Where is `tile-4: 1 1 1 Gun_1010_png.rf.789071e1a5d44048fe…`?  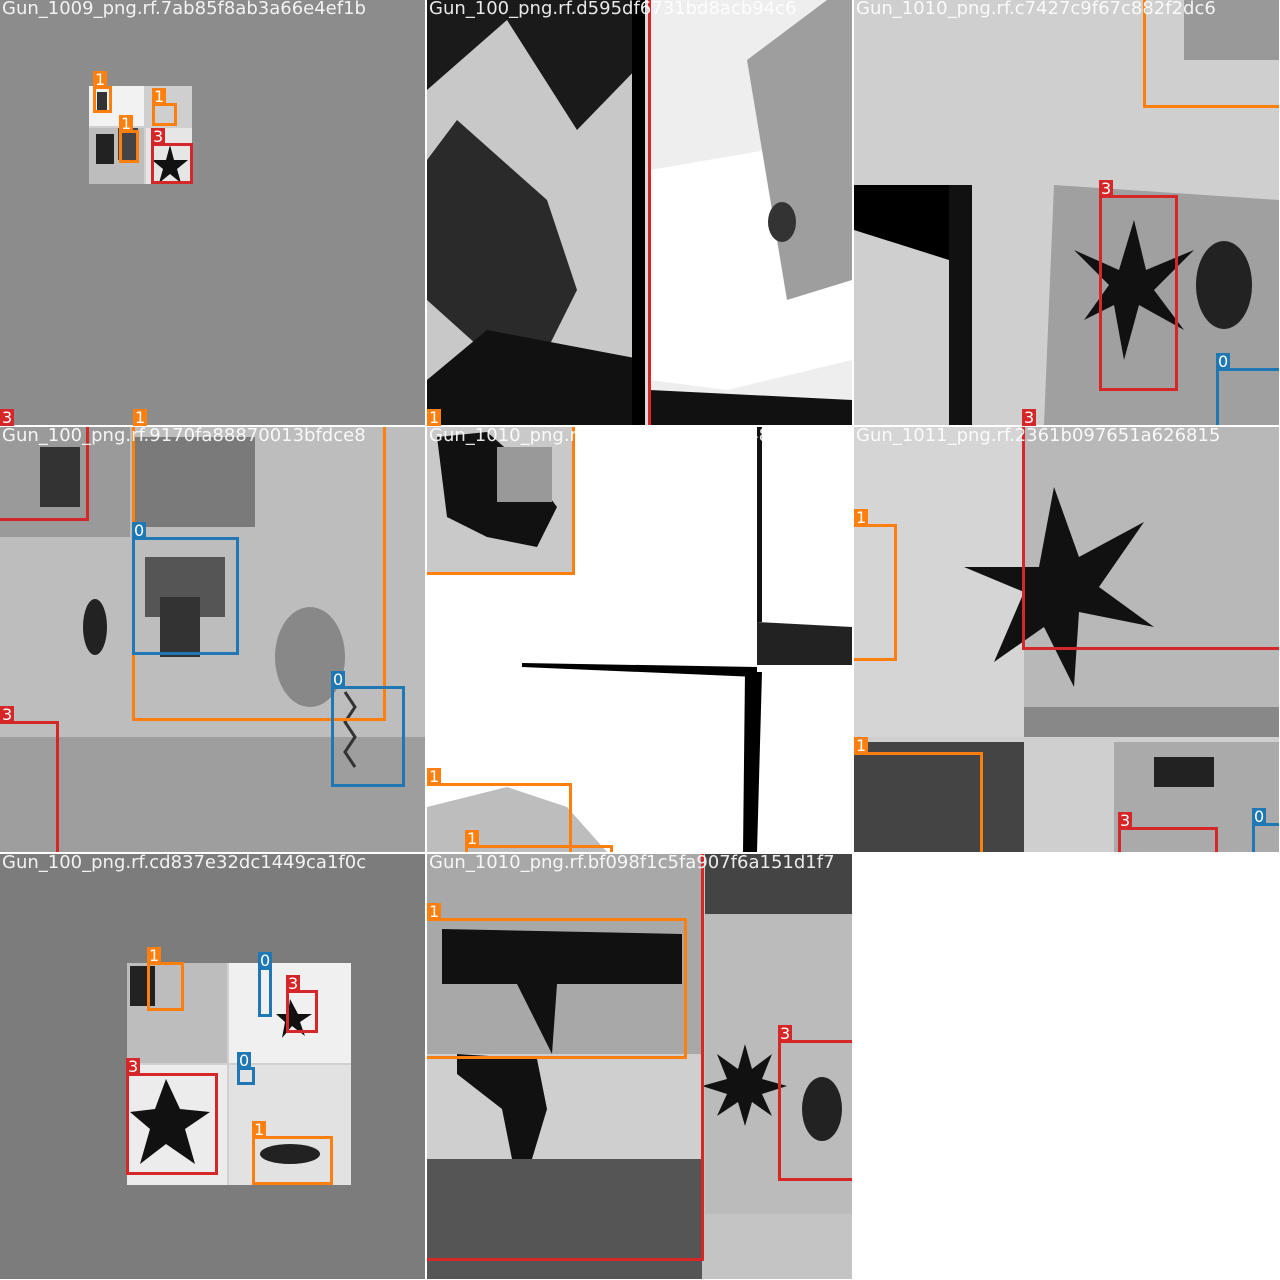
tile-4: 1 1 1 Gun_1010_png.rf.789071e1a5d44048fe… is located at coordinates (639, 639).